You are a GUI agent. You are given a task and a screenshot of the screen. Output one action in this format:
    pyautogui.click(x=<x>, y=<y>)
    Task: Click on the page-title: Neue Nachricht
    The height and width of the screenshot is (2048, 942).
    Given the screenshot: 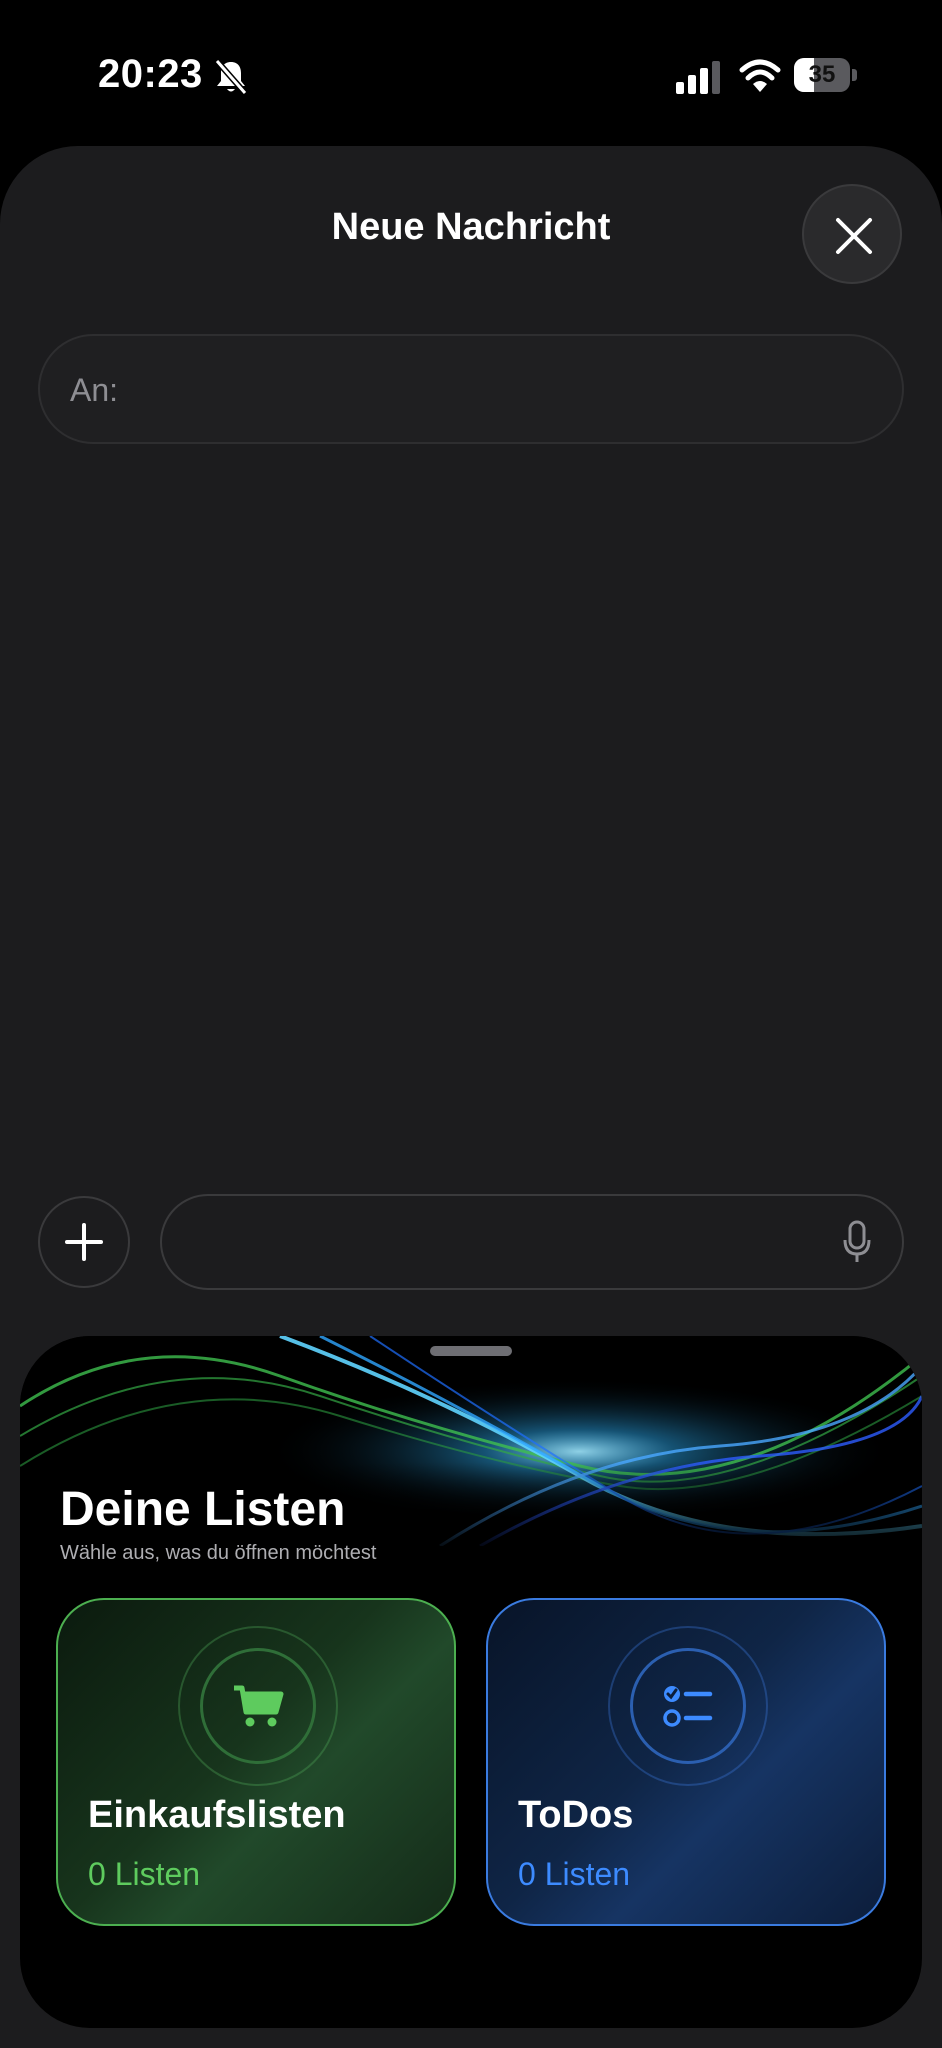 What is the action you would take?
    pyautogui.click(x=471, y=227)
    